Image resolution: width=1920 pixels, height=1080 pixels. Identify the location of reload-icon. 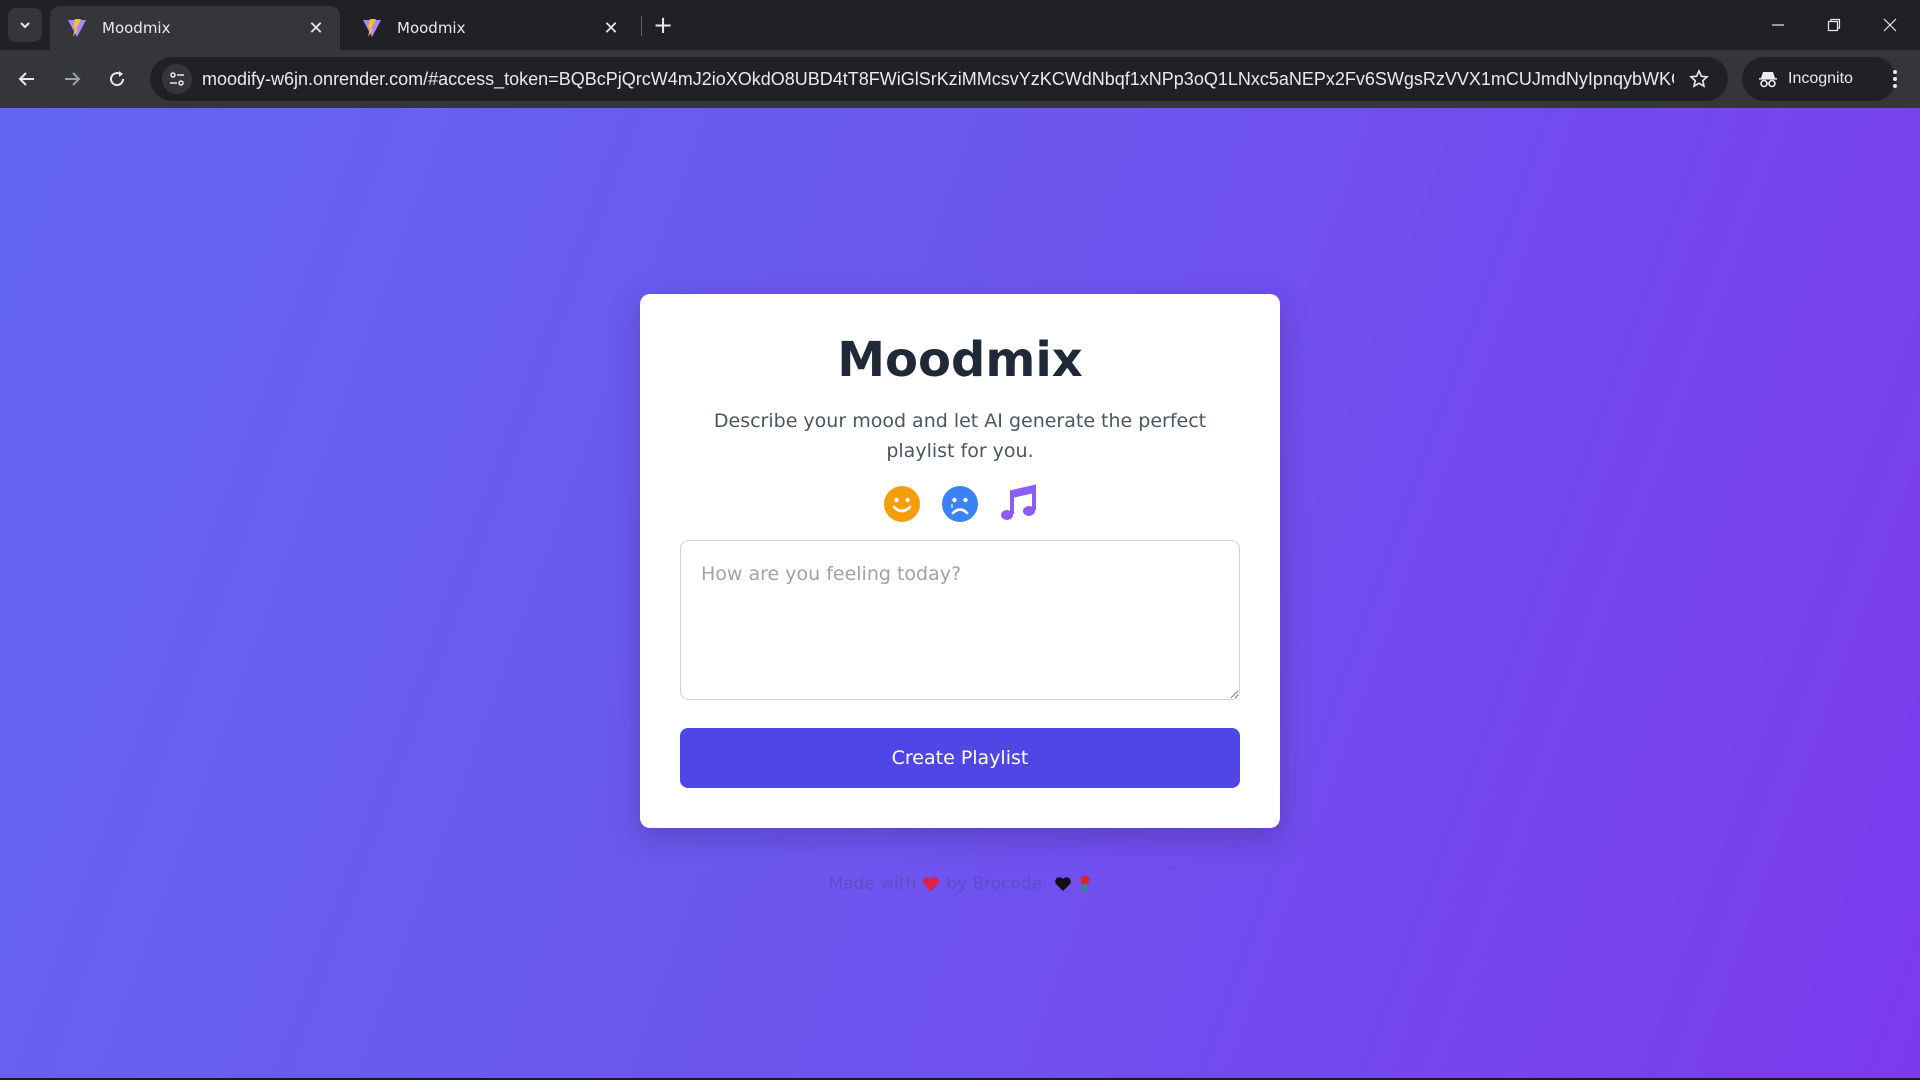
(117, 79).